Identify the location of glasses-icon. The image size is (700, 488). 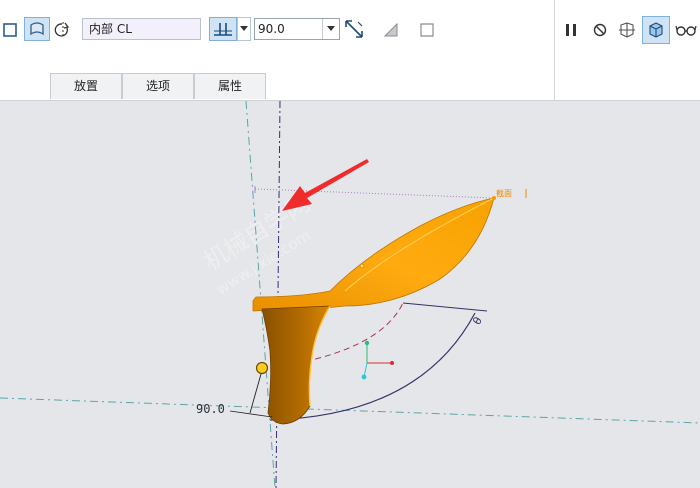
(686, 30).